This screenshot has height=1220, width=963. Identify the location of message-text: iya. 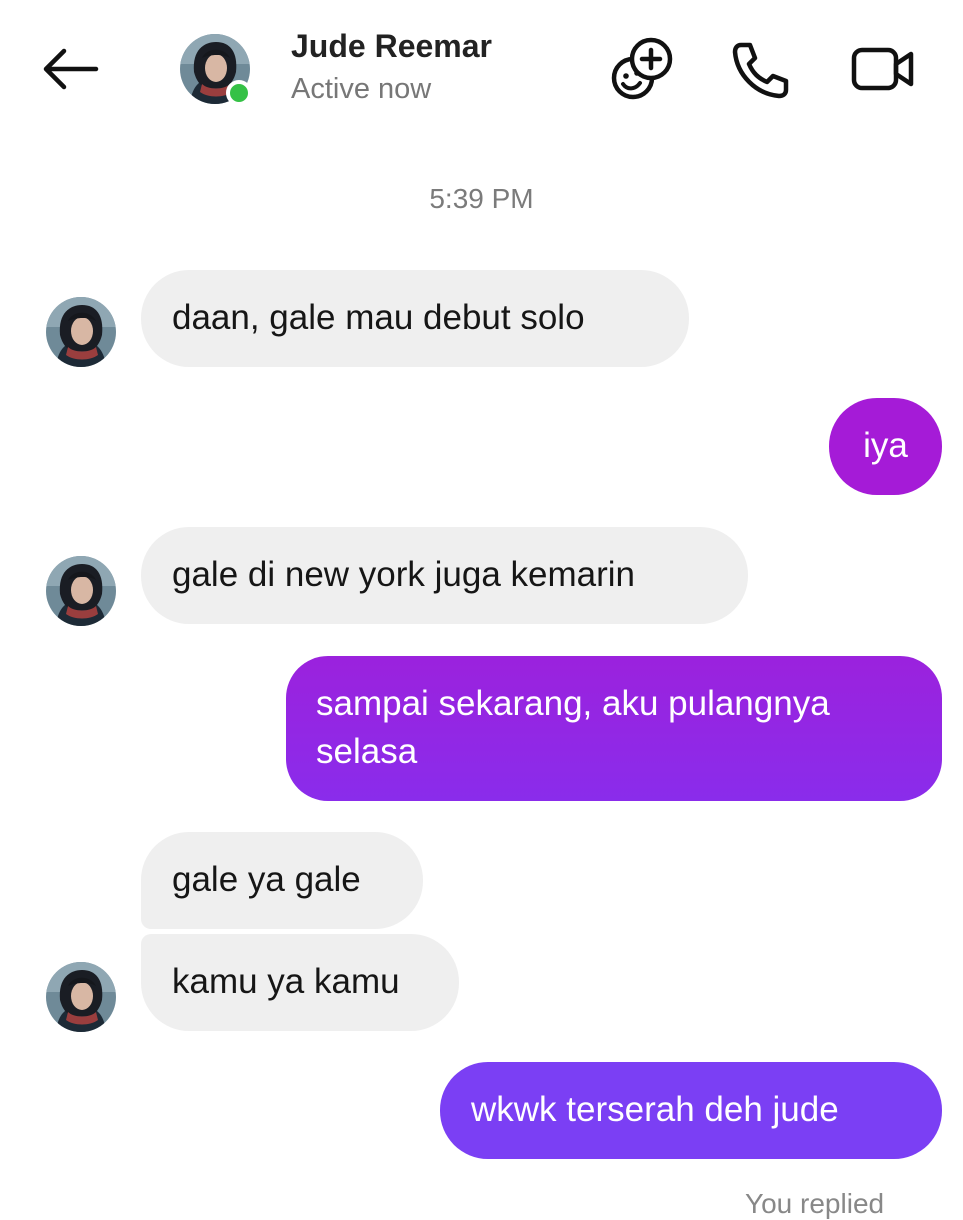
(885, 445).